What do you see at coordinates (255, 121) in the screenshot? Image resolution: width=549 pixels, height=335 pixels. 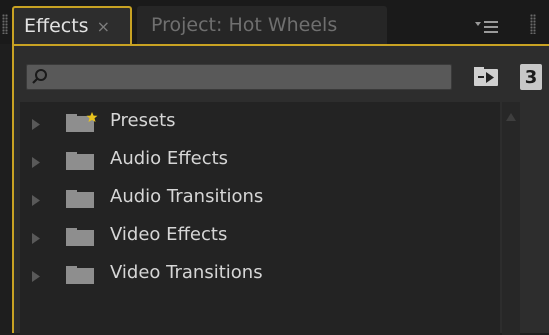 I see `tree-item-presets: Presets` at bounding box center [255, 121].